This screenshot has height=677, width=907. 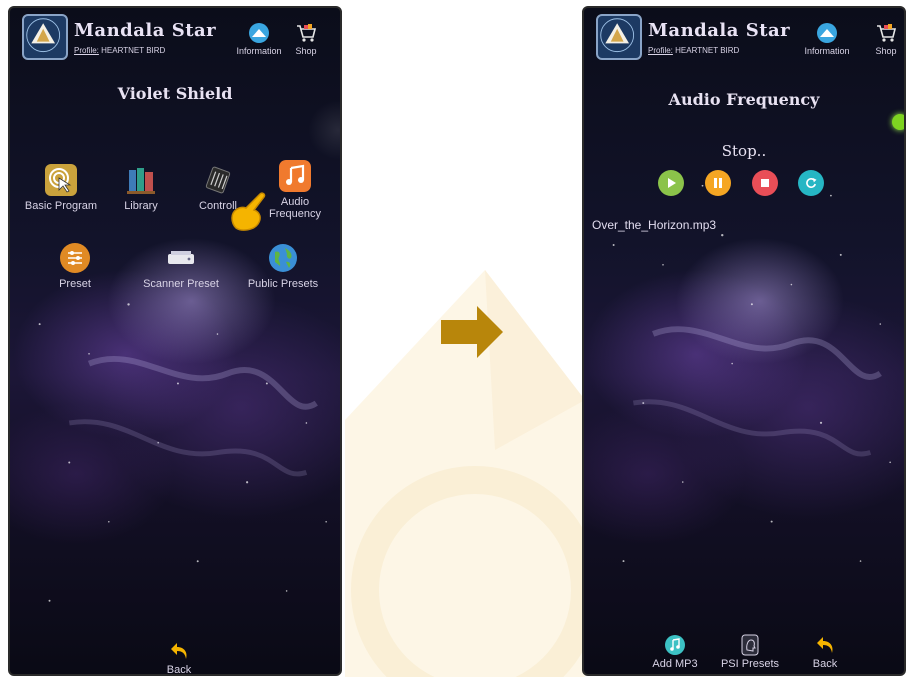 What do you see at coordinates (654, 225) in the screenshot?
I see `track-item: Over_the_Horizon.mp3` at bounding box center [654, 225].